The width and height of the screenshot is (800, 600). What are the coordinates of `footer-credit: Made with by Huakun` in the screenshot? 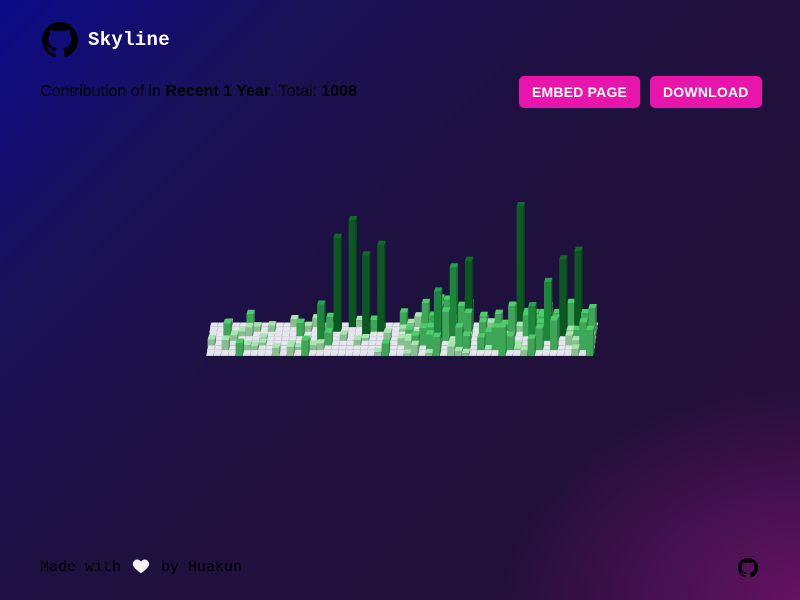 It's located at (141, 567).